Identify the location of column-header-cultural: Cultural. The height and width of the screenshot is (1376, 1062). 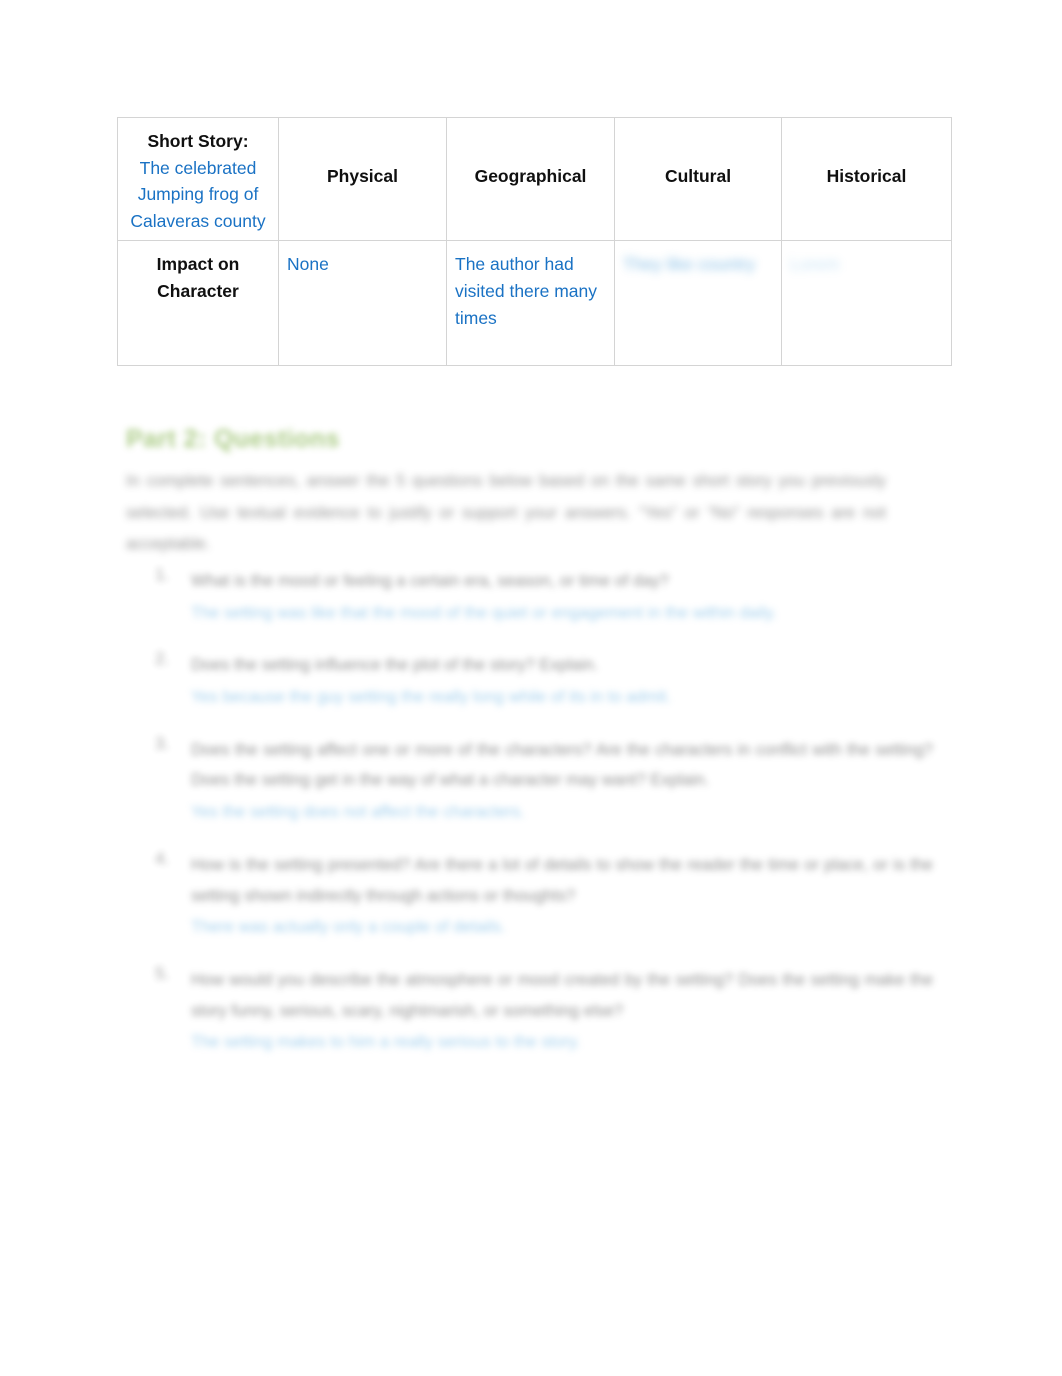
(698, 179).